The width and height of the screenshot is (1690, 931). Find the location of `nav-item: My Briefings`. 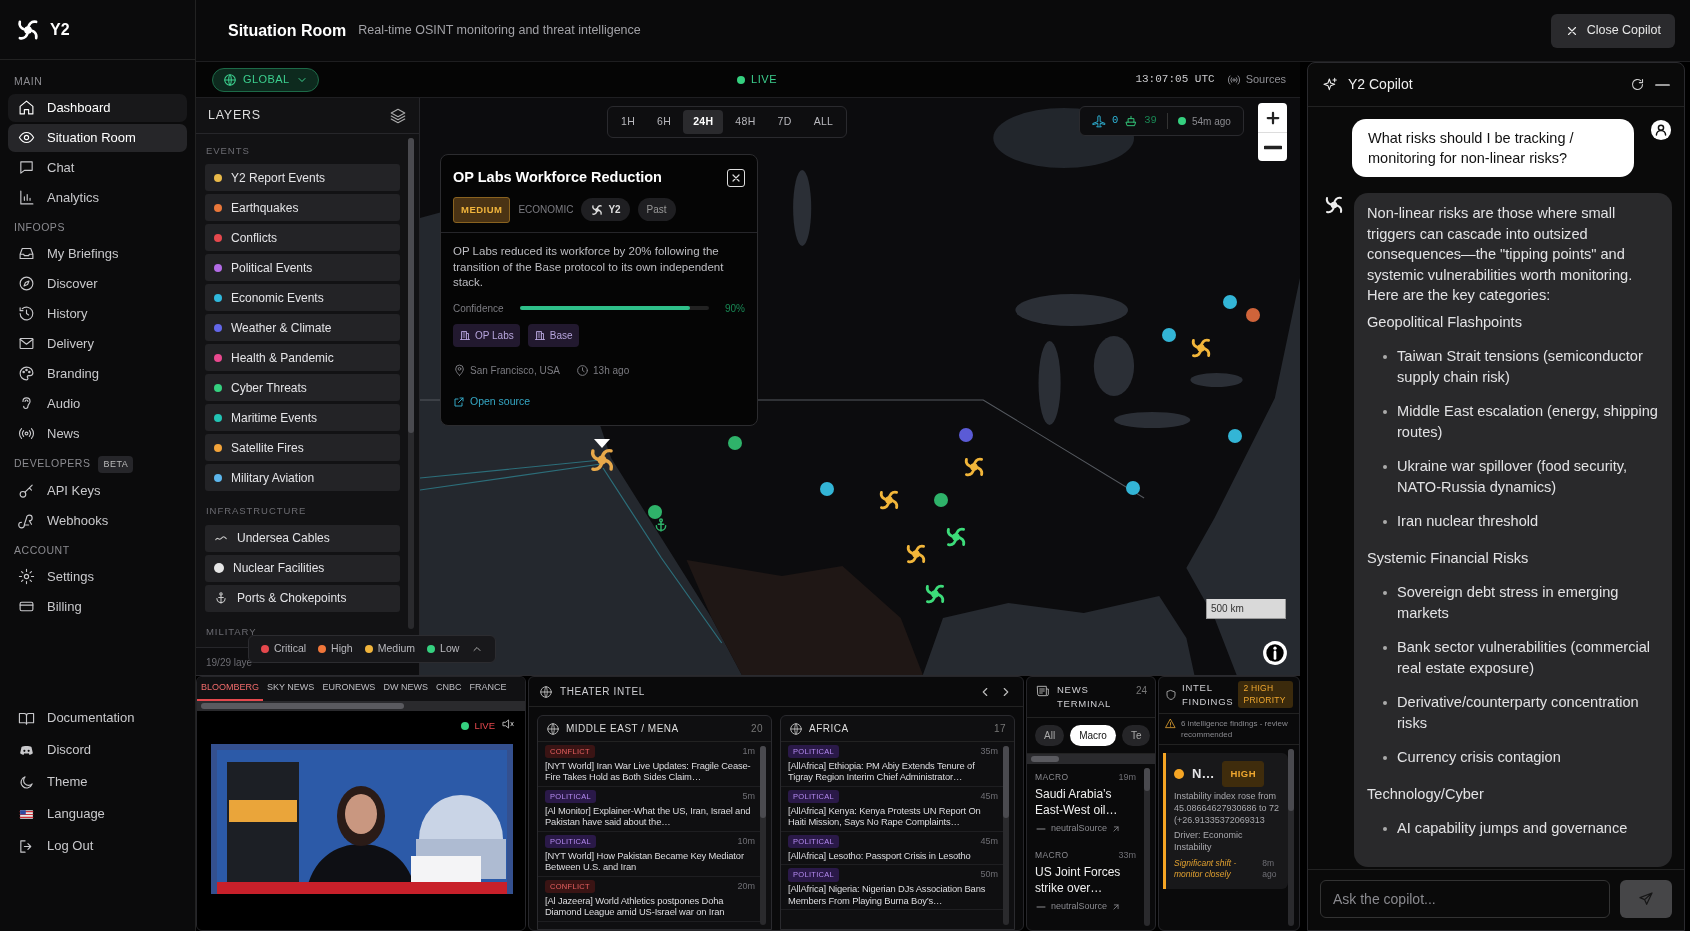

nav-item: My Briefings is located at coordinates (97, 253).